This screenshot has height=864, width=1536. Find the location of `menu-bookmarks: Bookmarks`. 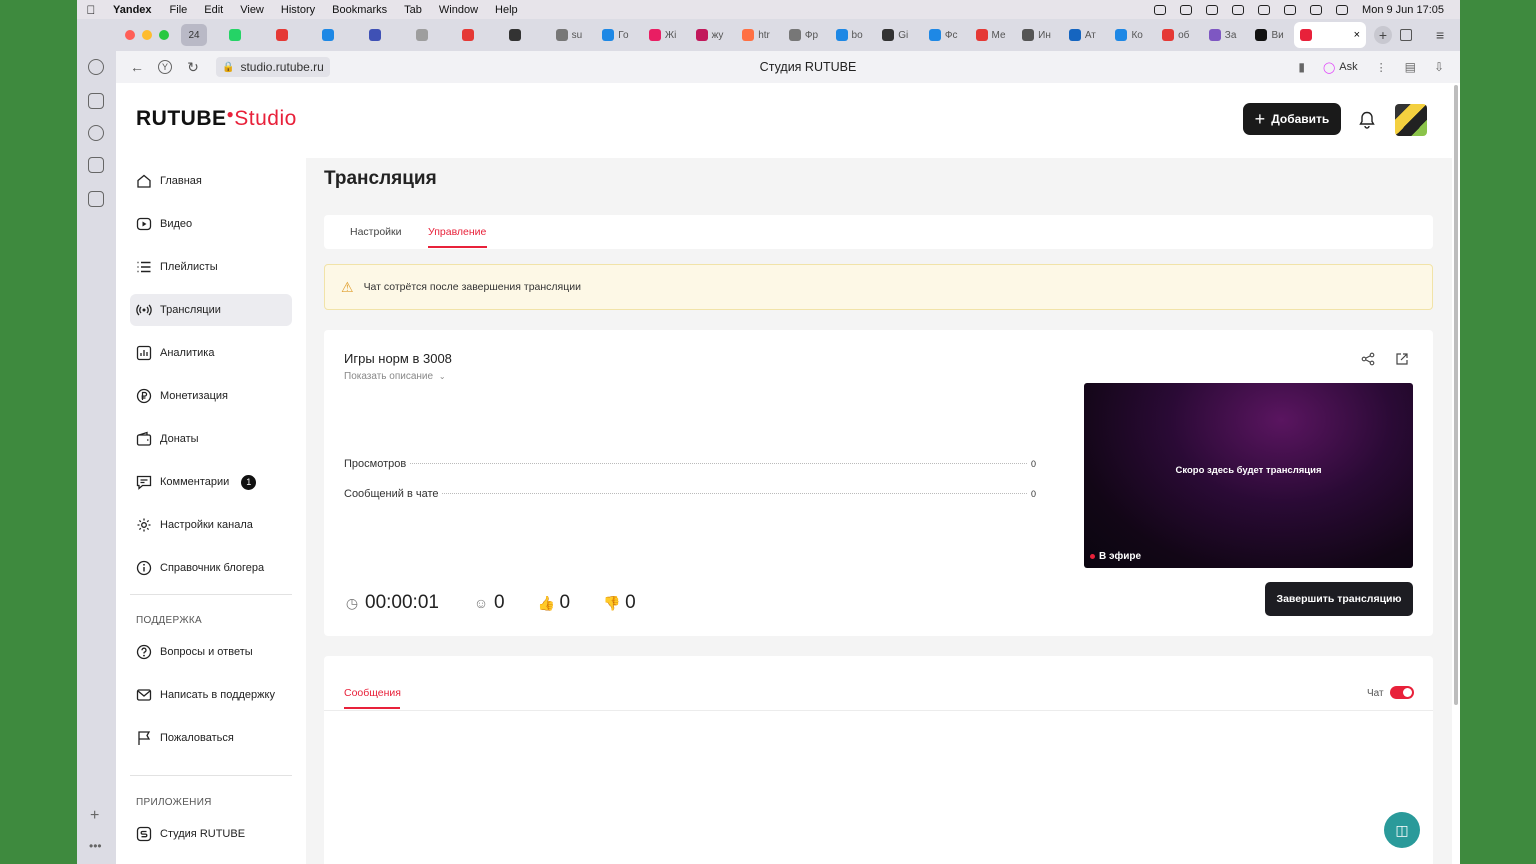

menu-bookmarks: Bookmarks is located at coordinates (359, 10).